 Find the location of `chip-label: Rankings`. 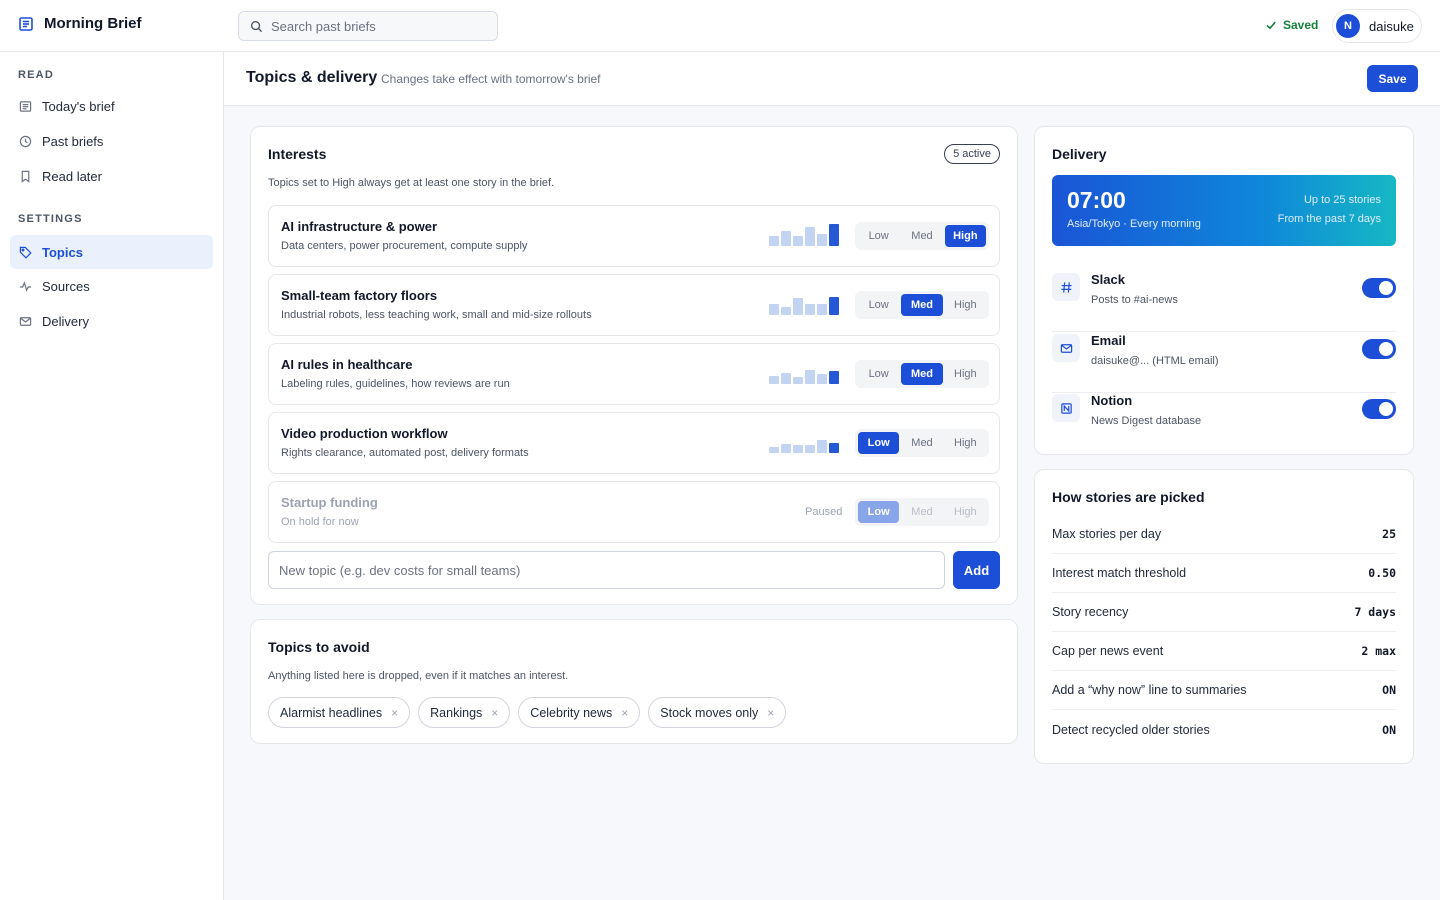

chip-label: Rankings is located at coordinates (456, 712).